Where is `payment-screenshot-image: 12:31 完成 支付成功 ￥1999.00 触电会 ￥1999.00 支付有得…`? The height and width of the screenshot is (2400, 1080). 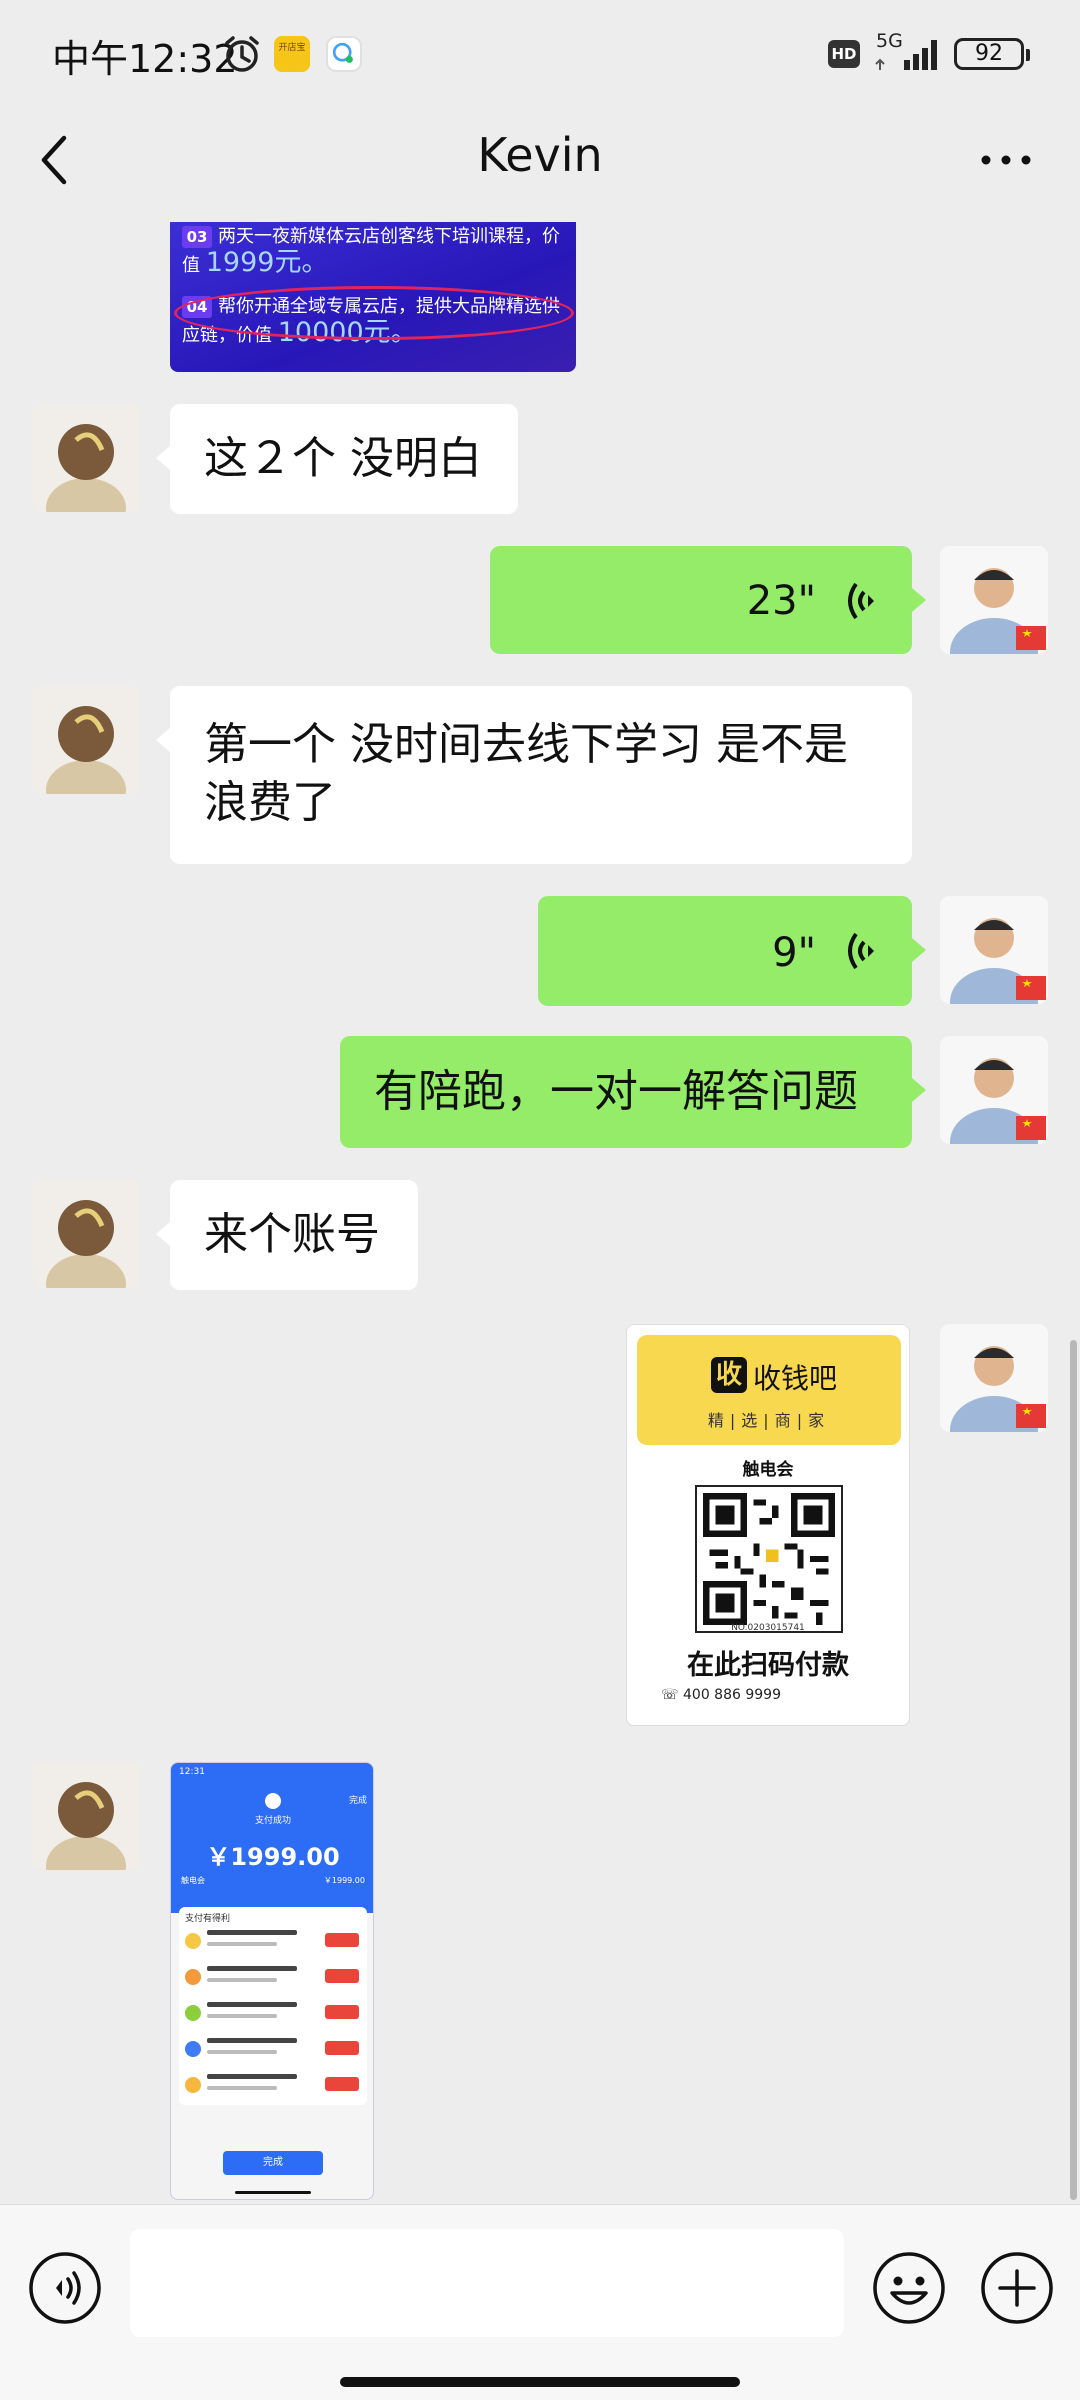
payment-screenshot-image: 12:31 完成 支付成功 ￥1999.00 触电会 ￥1999.00 支付有得… is located at coordinates (272, 1981).